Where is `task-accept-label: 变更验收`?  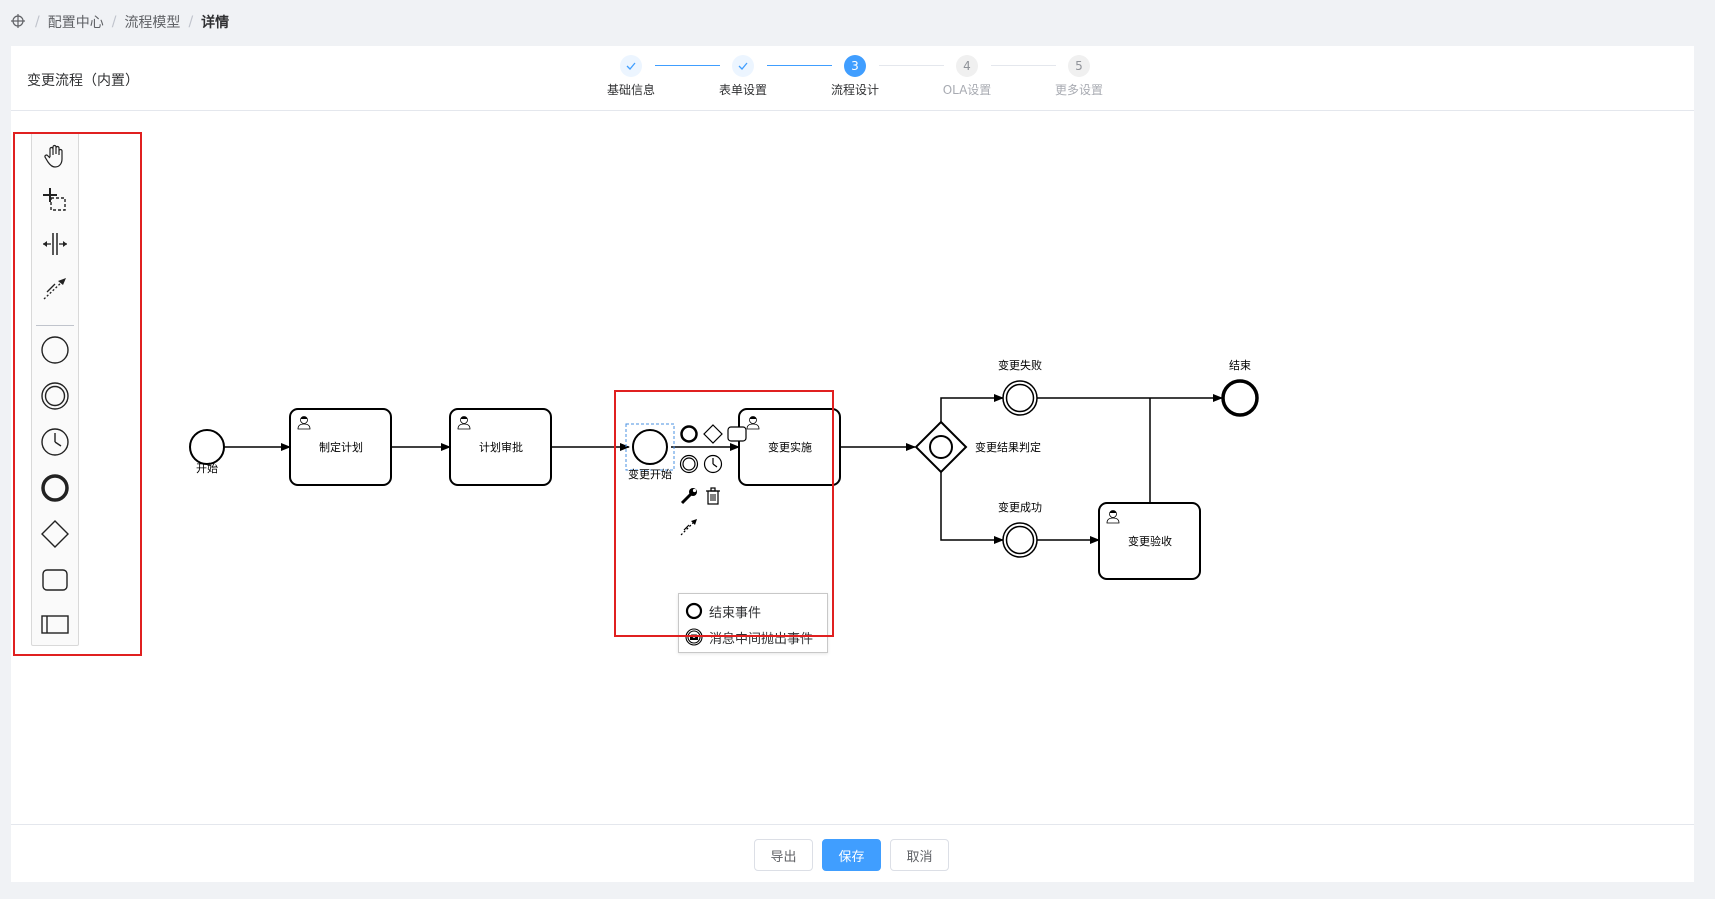
task-accept-label: 变更验收 is located at coordinates (1150, 541).